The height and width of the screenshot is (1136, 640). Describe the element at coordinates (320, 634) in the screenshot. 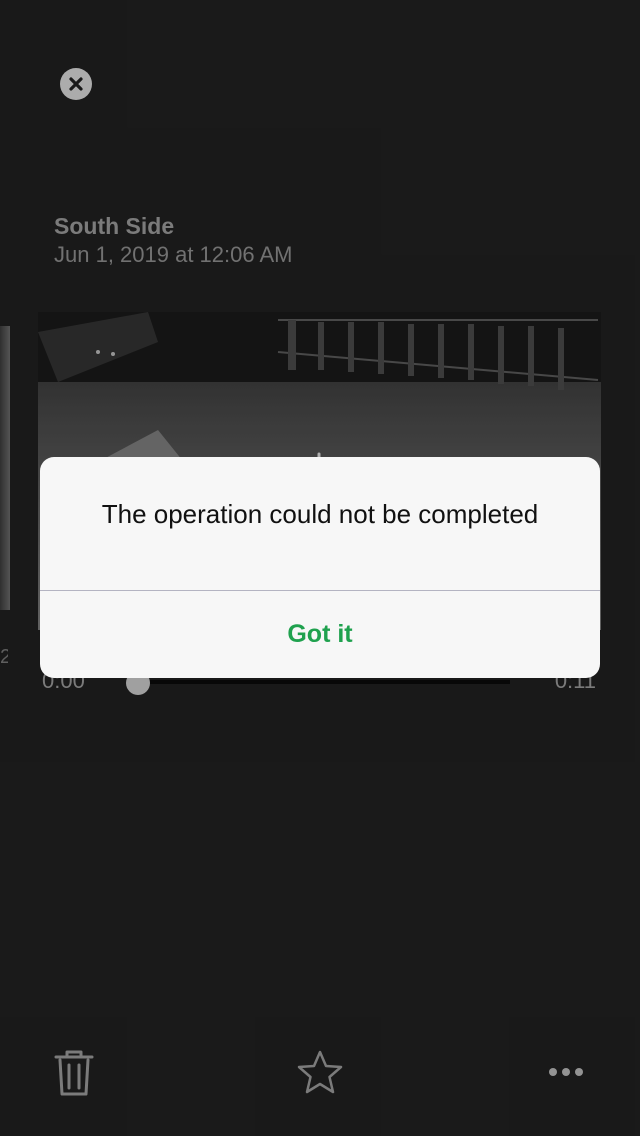

I see `got-it-button: Got it` at that location.